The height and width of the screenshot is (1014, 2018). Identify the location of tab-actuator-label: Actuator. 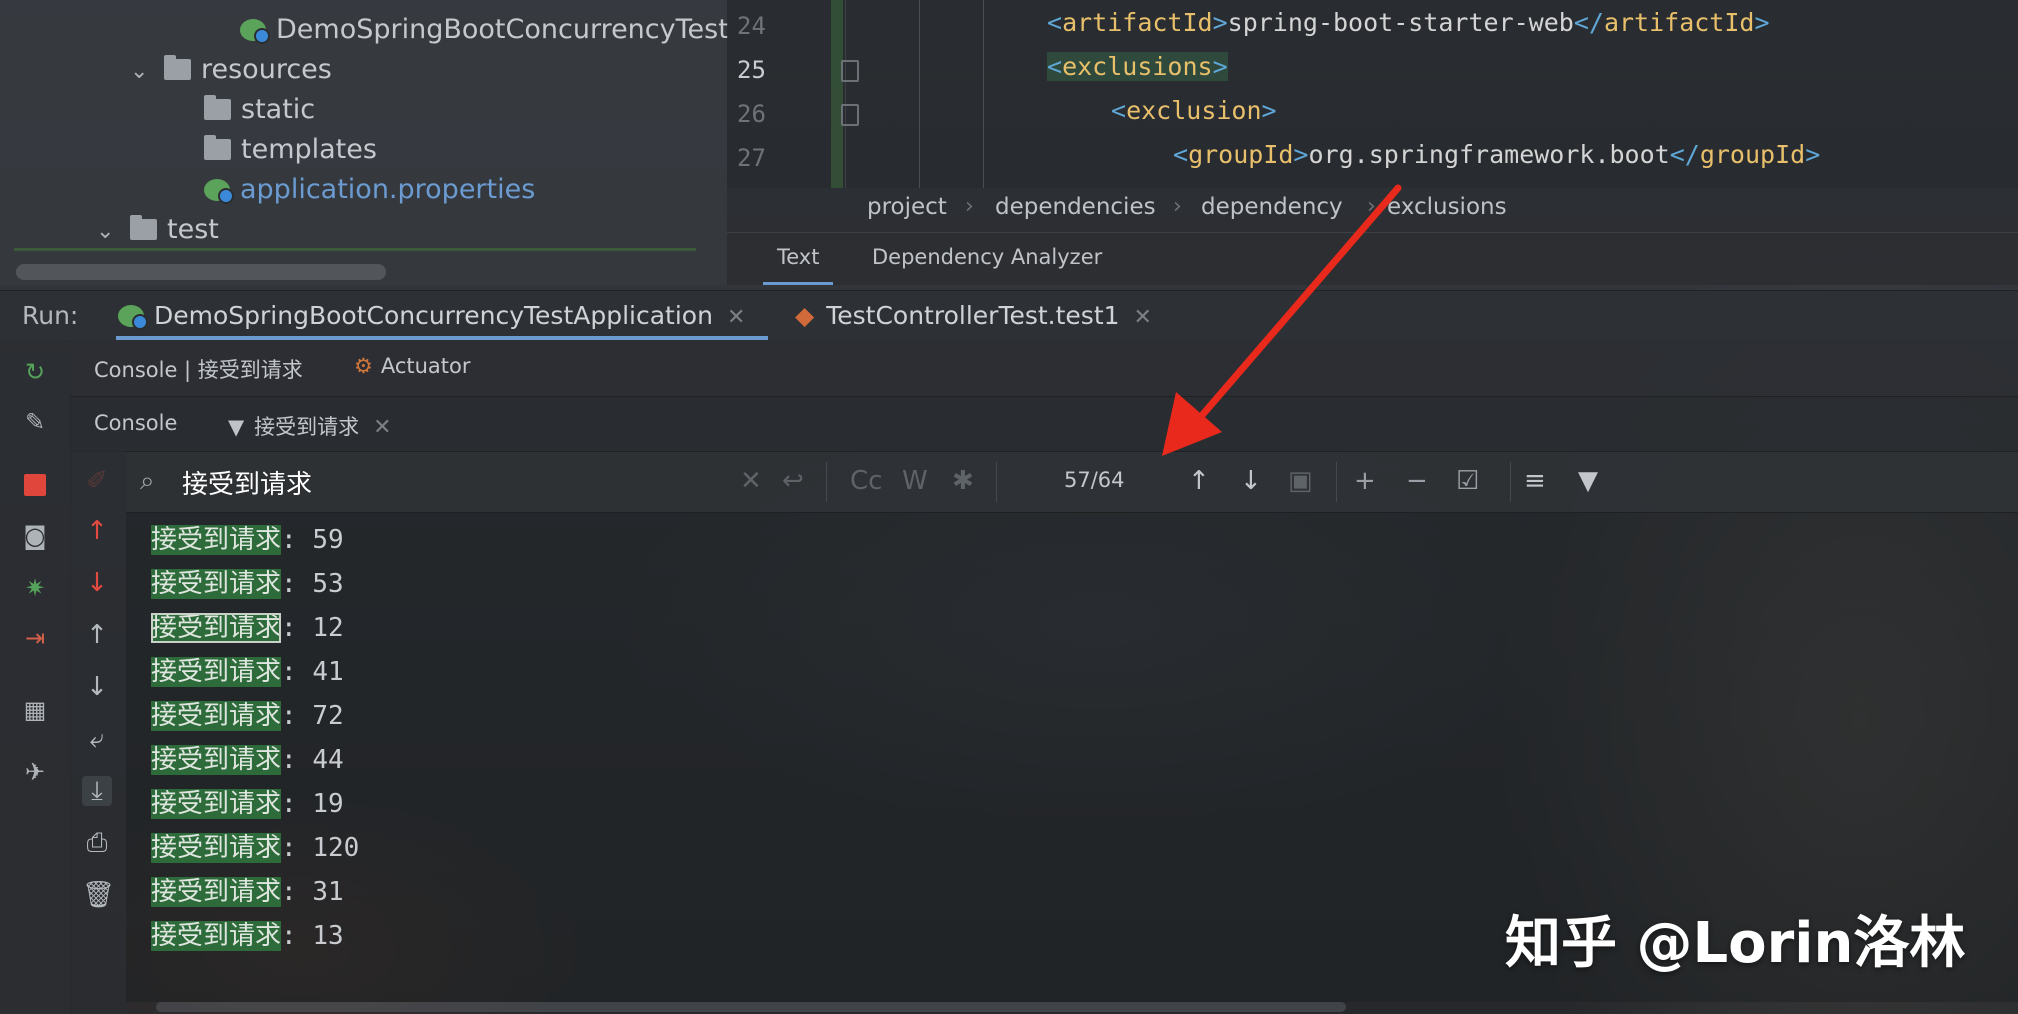
(425, 366).